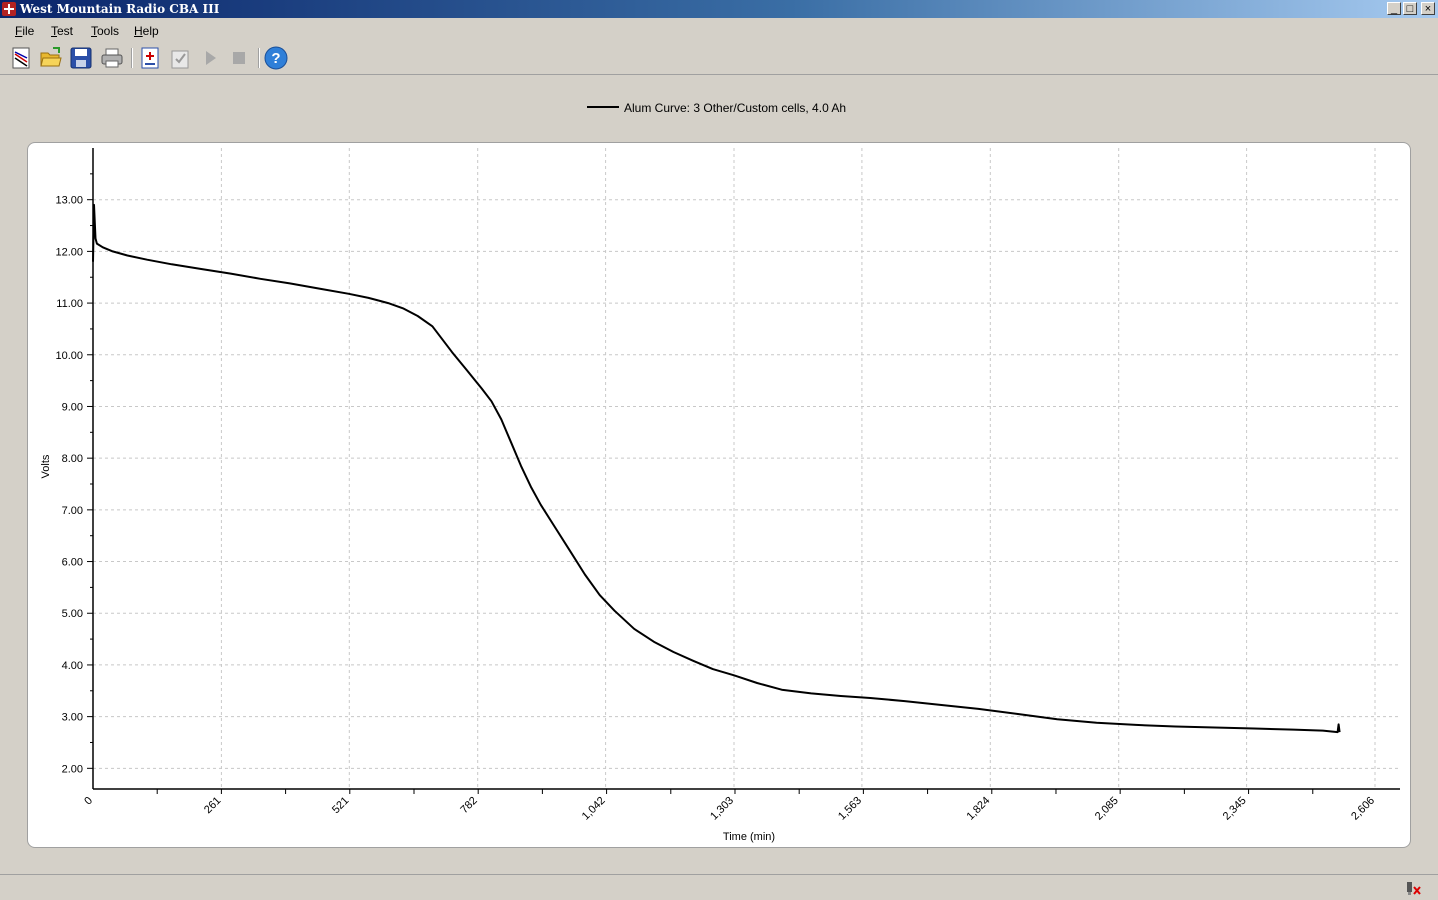 This screenshot has height=900, width=1438. I want to click on play-icon, so click(210, 58).